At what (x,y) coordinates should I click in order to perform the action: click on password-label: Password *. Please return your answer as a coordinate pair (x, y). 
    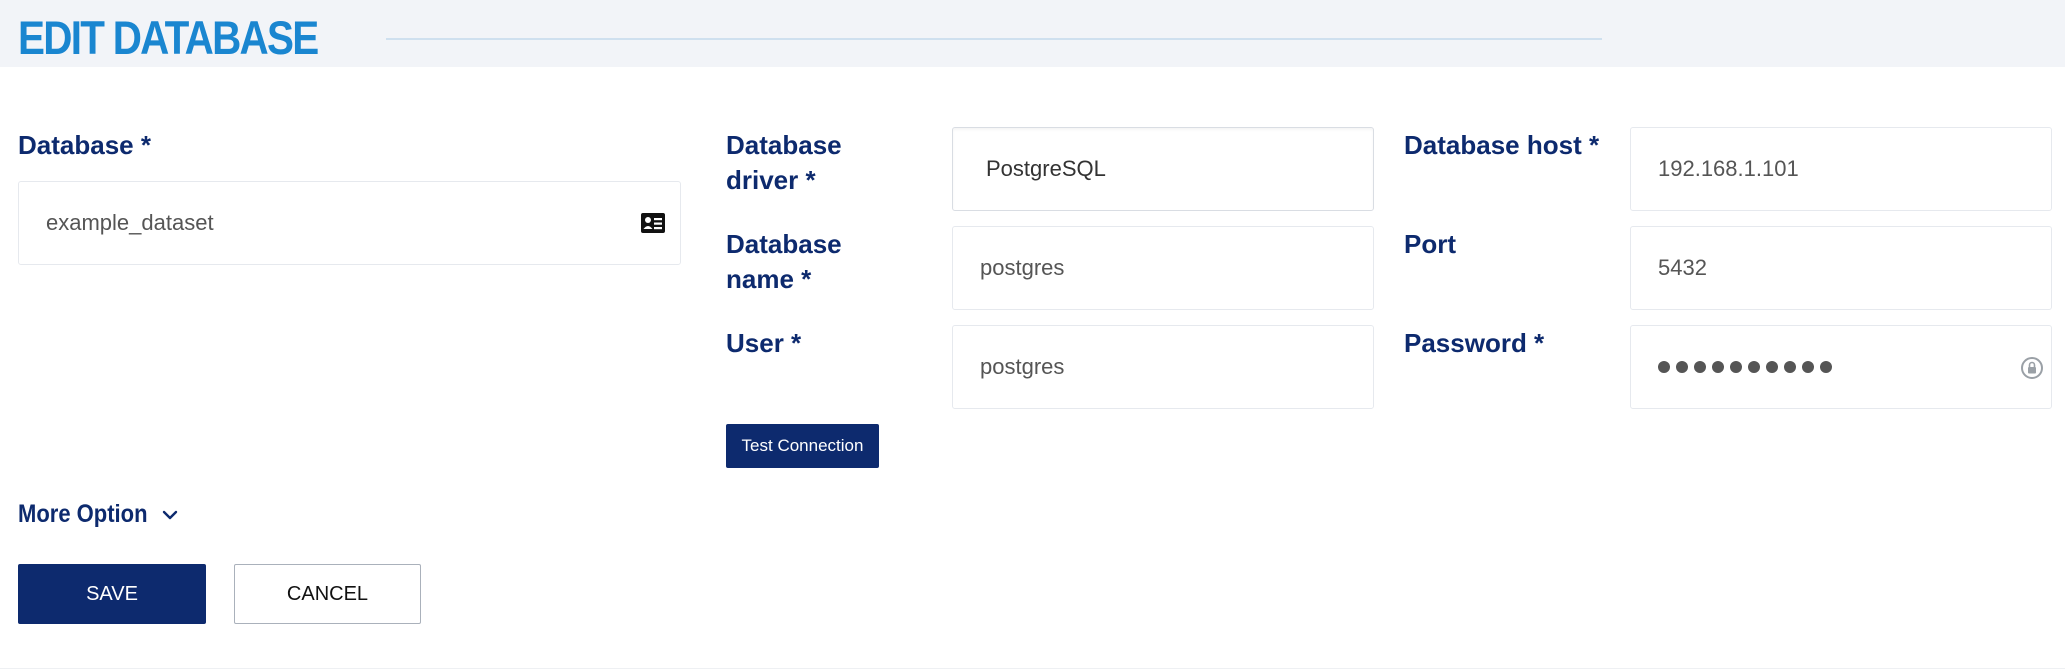
    Looking at the image, I should click on (1474, 343).